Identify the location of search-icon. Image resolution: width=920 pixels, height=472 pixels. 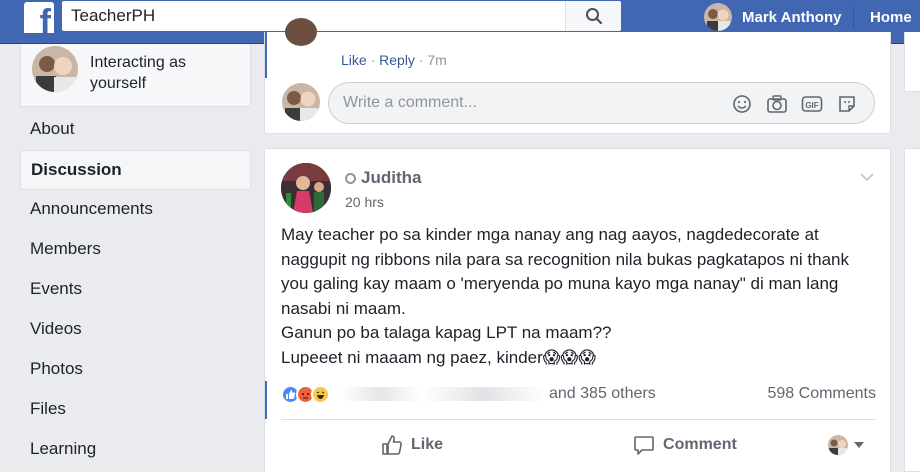
(593, 16).